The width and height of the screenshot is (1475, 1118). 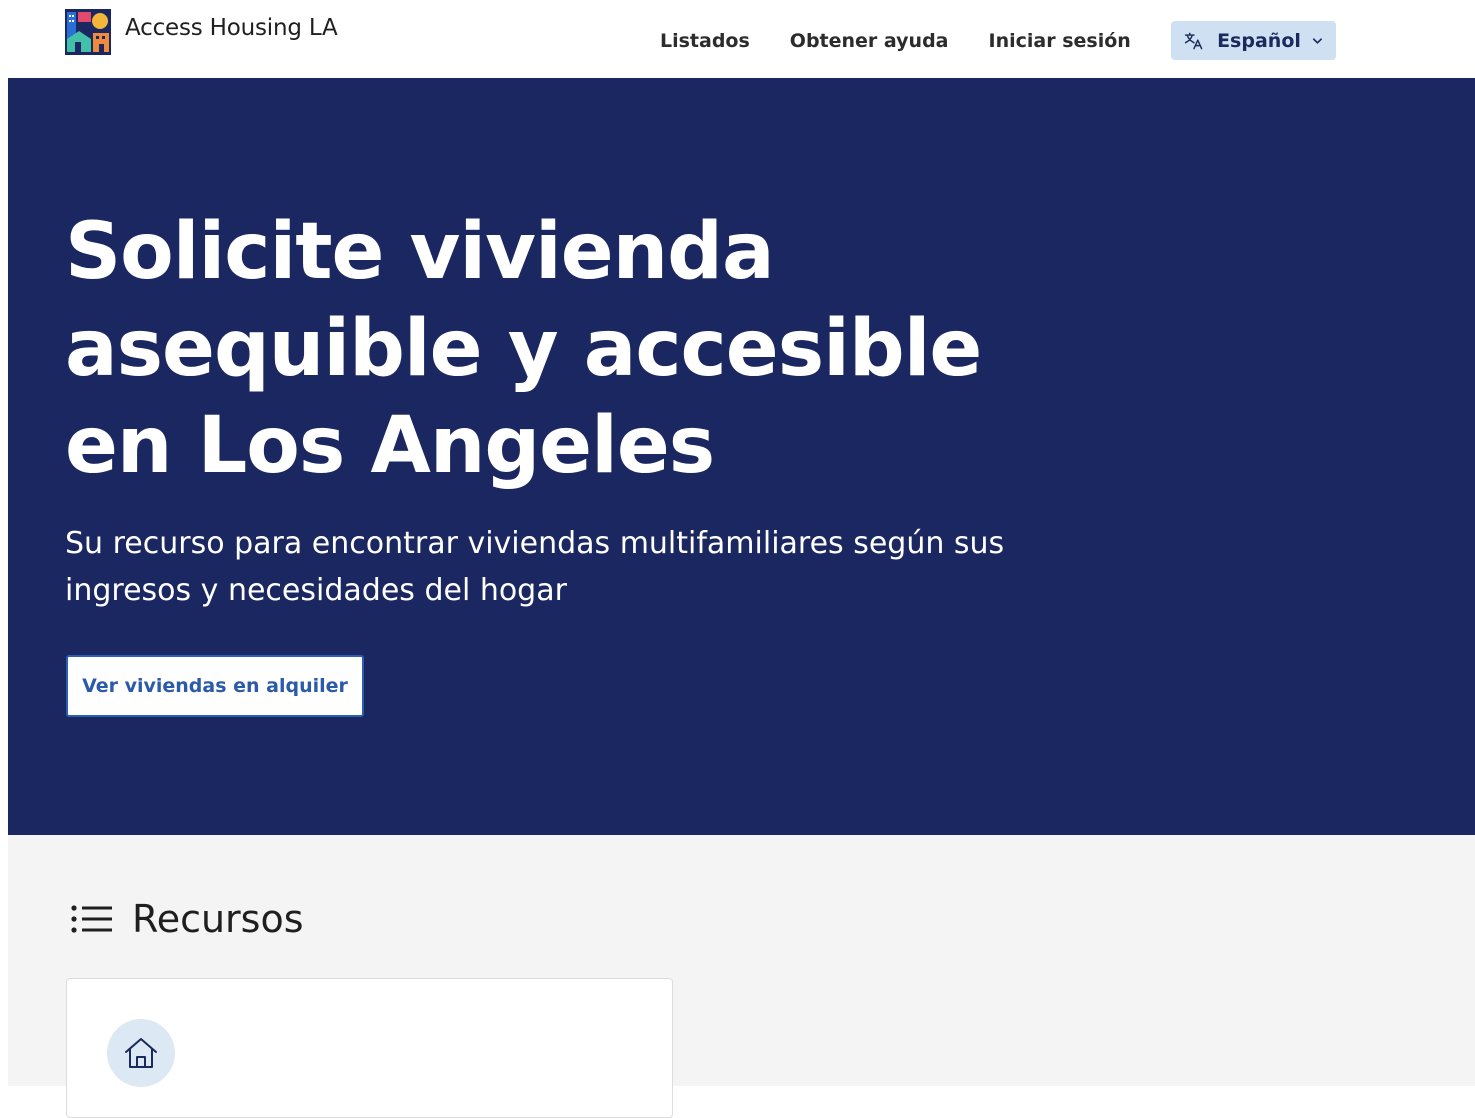 What do you see at coordinates (1060, 41) in the screenshot?
I see `nav-link-sign-in: Iniciar sesión` at bounding box center [1060, 41].